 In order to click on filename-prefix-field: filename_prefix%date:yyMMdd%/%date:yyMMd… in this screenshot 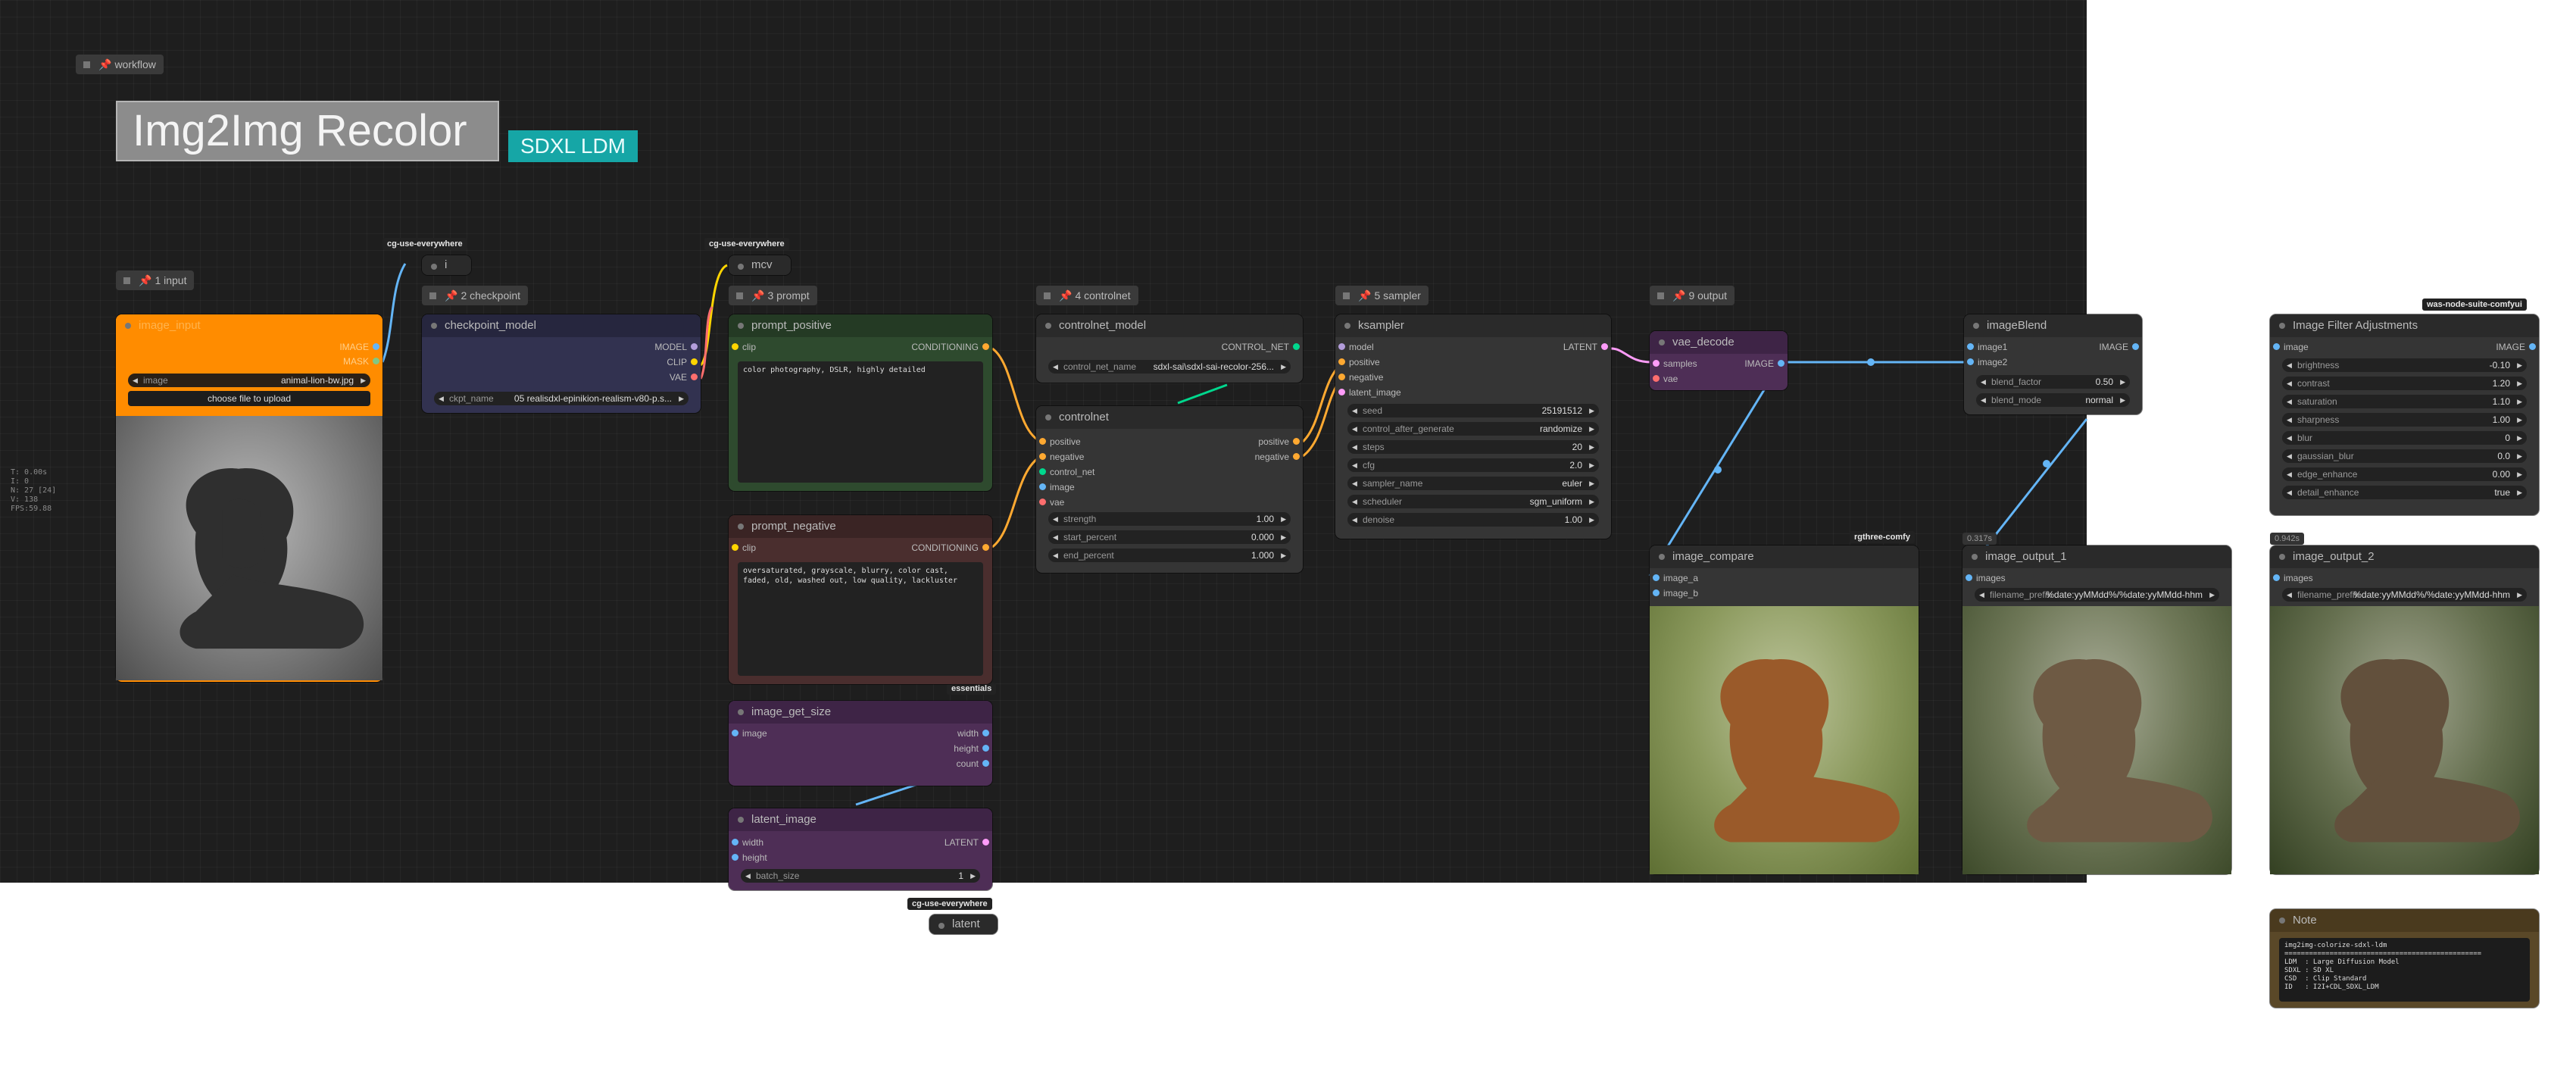, I will do `click(2097, 595)`.